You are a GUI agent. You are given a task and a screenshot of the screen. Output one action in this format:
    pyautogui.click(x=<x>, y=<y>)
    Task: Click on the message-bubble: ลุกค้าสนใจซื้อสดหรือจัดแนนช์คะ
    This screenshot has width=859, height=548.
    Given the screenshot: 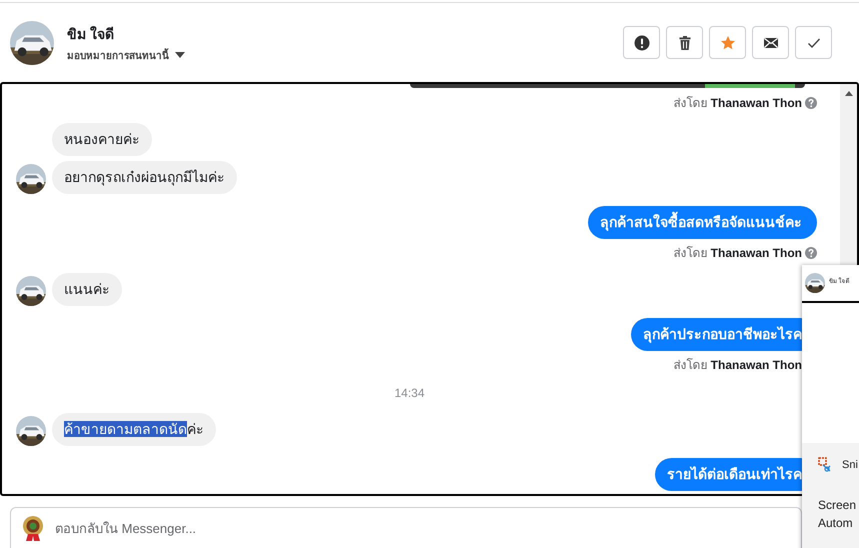 What is the action you would take?
    pyautogui.click(x=702, y=222)
    